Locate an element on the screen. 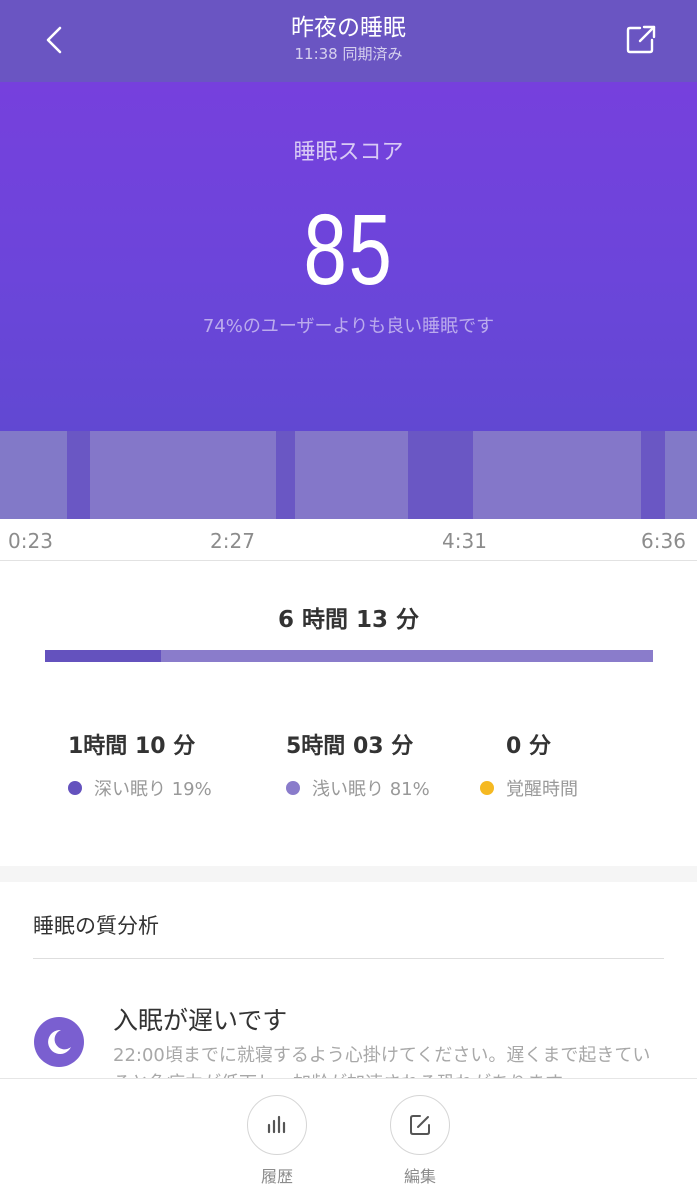  score-value: 85 is located at coordinates (348, 250).